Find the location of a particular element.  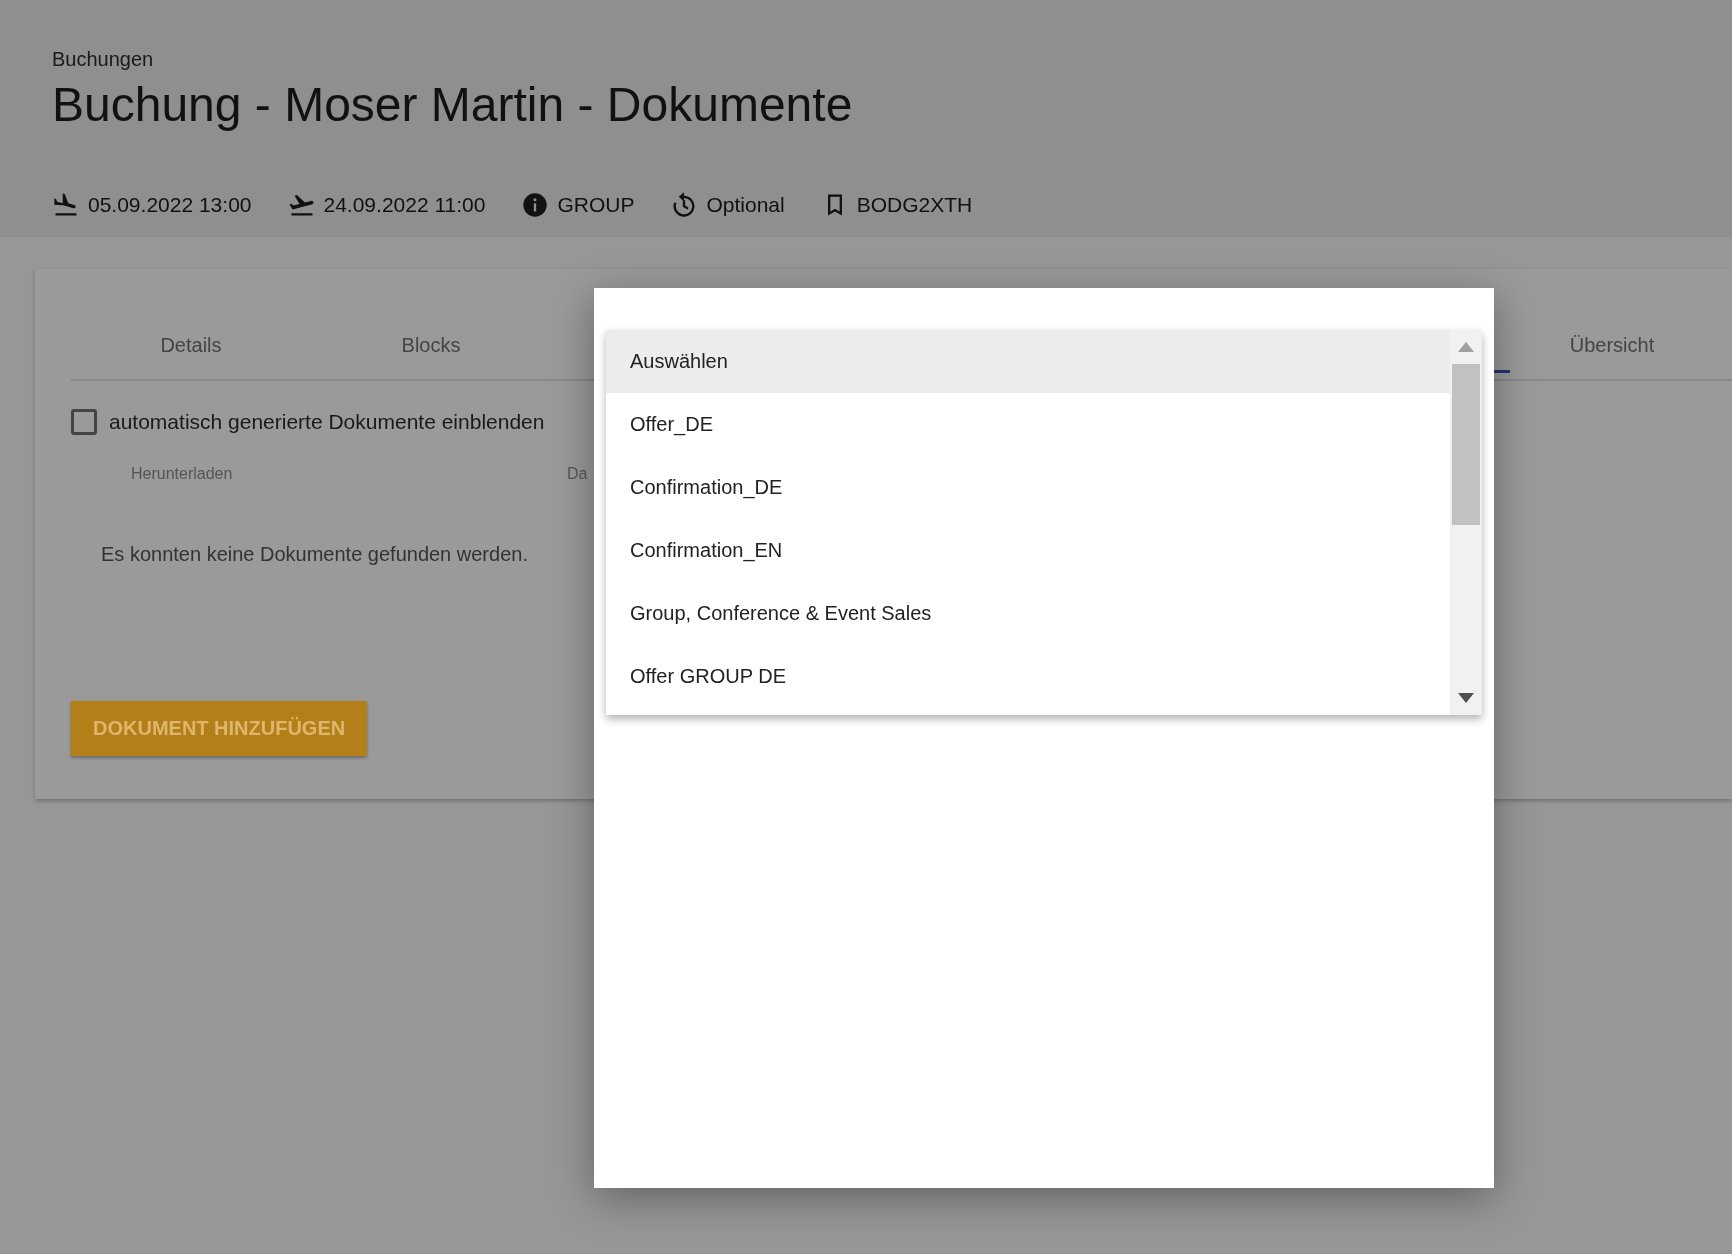

column-header: Herunterladen is located at coordinates (182, 474).